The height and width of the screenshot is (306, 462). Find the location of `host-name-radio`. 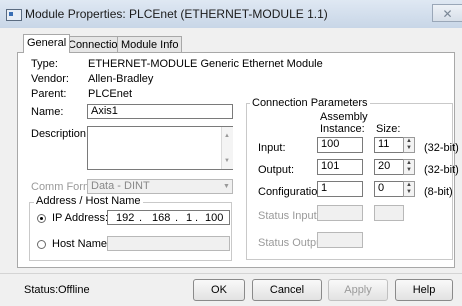

host-name-radio is located at coordinates (41, 244).